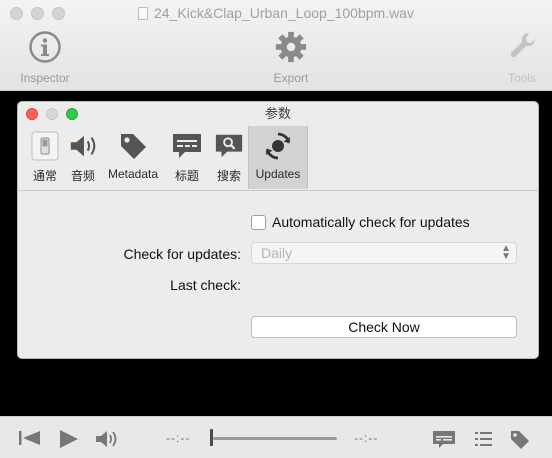 The image size is (552, 458). I want to click on inspector-button: Inspector, so click(45, 57).